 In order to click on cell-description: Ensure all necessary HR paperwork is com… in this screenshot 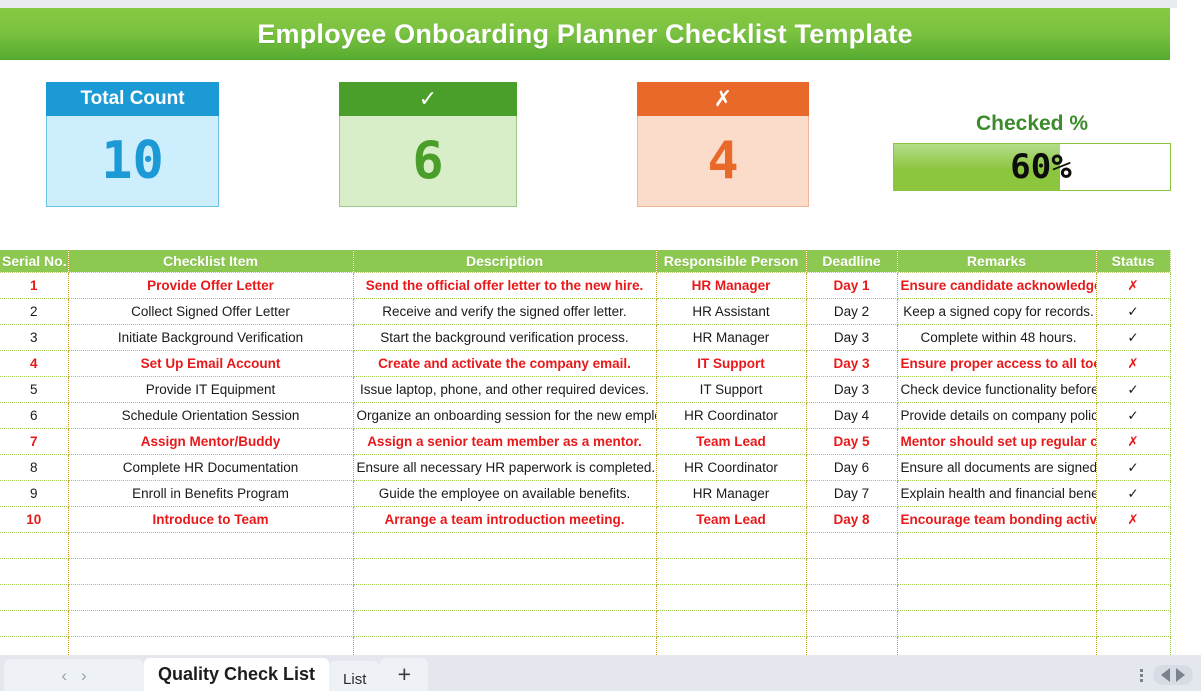, I will do `click(505, 467)`.